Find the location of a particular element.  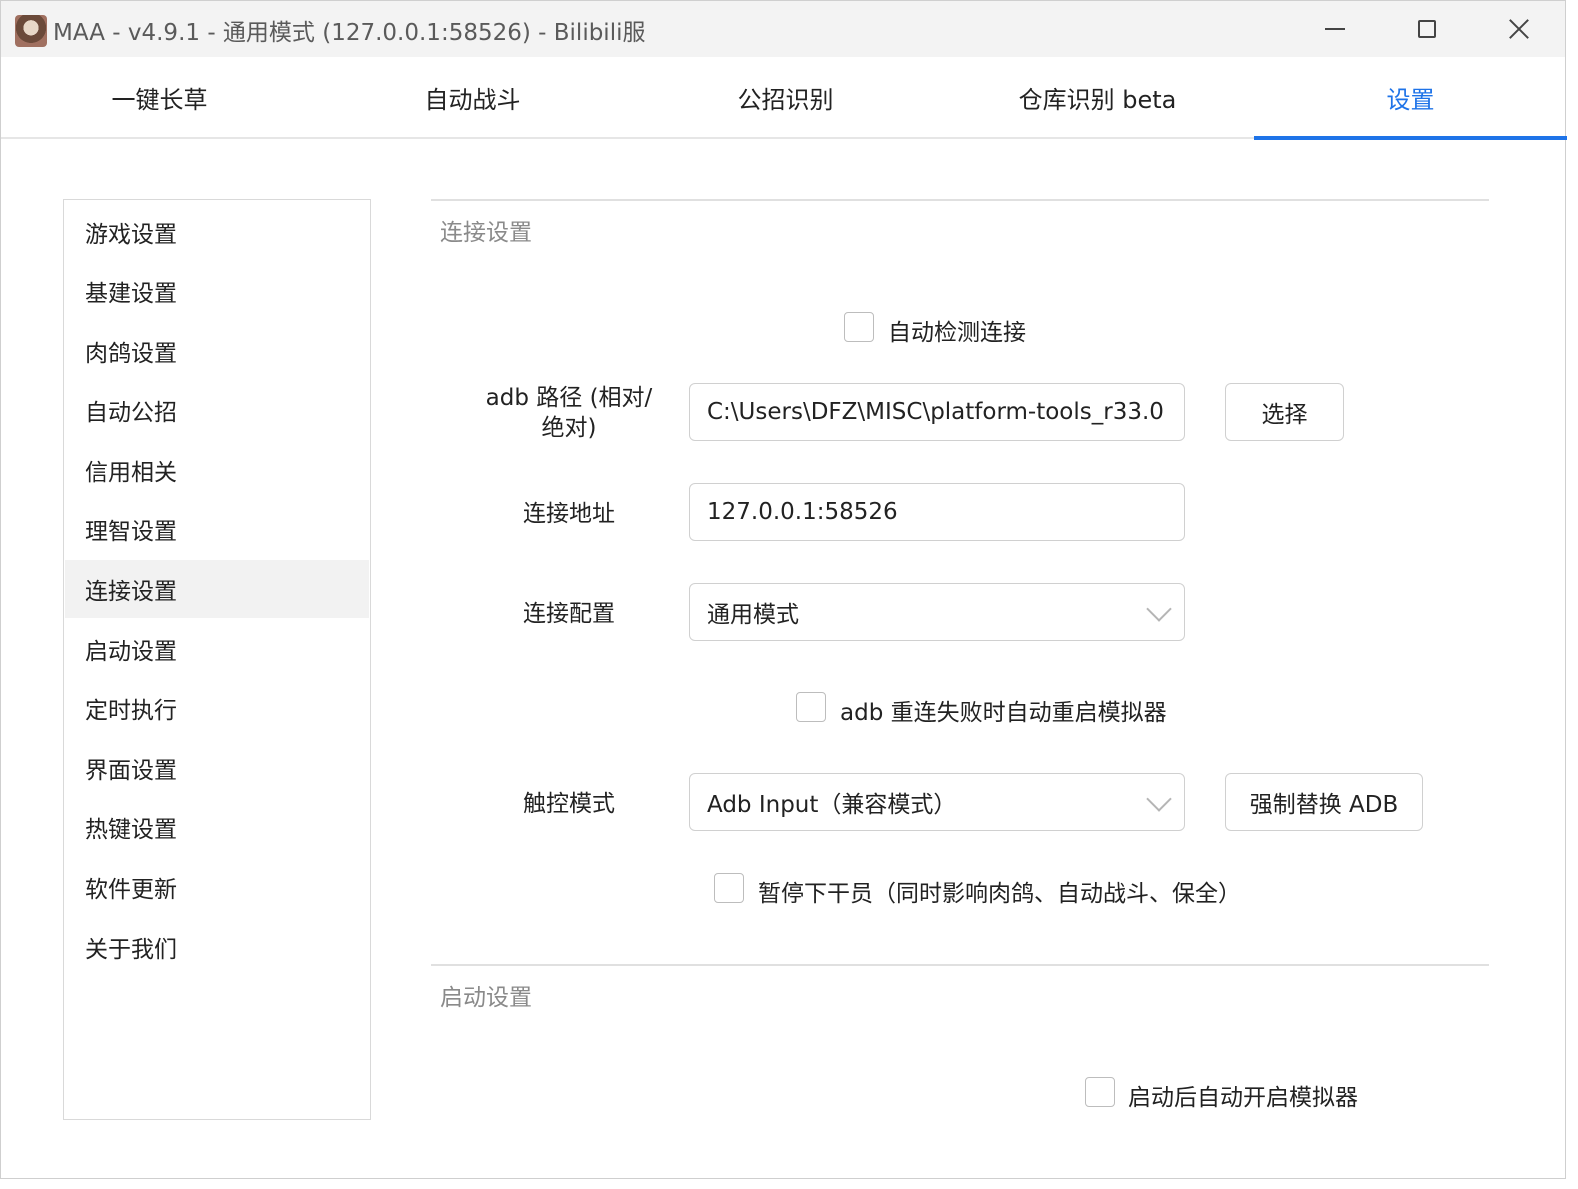

tab-recruit: 公招识别 is located at coordinates (785, 97).